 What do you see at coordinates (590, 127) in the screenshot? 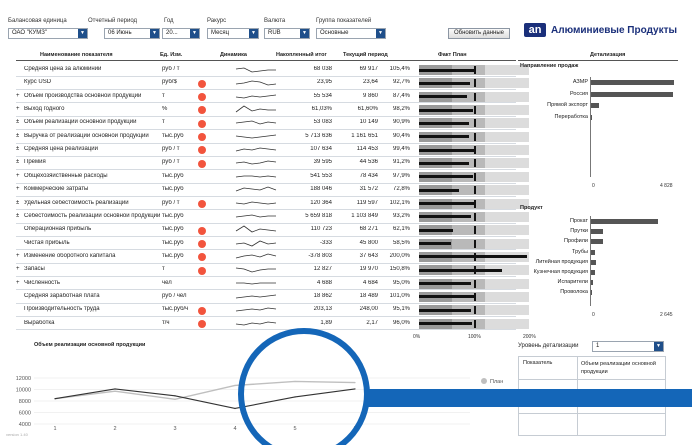
I see `detail-axis-line` at bounding box center [590, 127].